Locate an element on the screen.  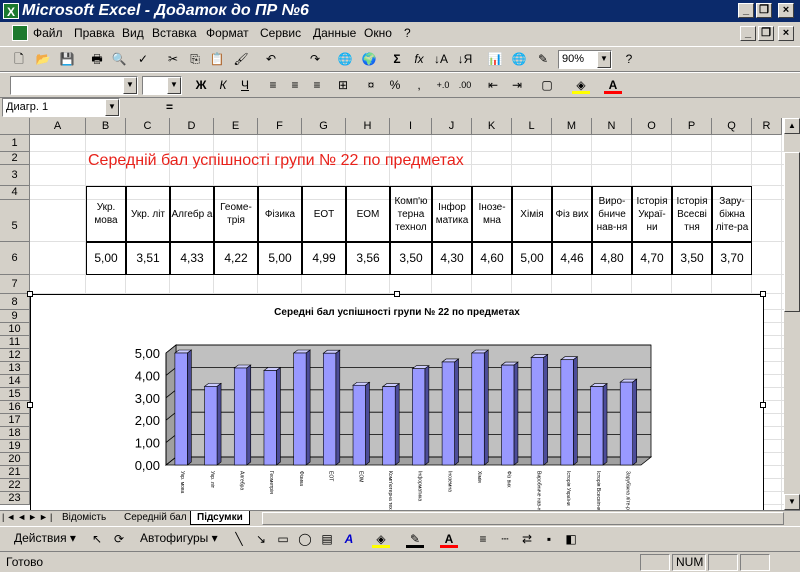
column-header: B is located at coordinates (106, 126).